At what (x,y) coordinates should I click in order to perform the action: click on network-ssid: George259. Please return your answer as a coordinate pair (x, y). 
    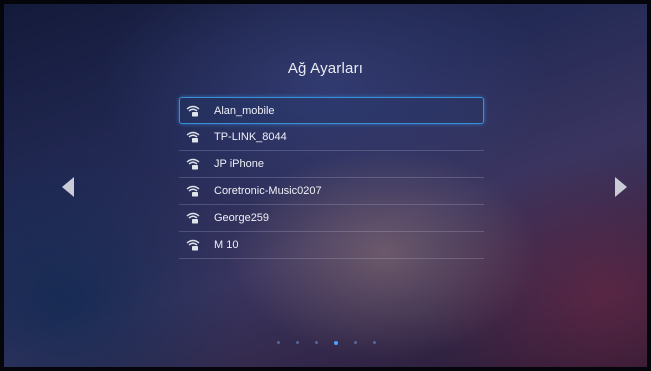
    Looking at the image, I should click on (242, 218).